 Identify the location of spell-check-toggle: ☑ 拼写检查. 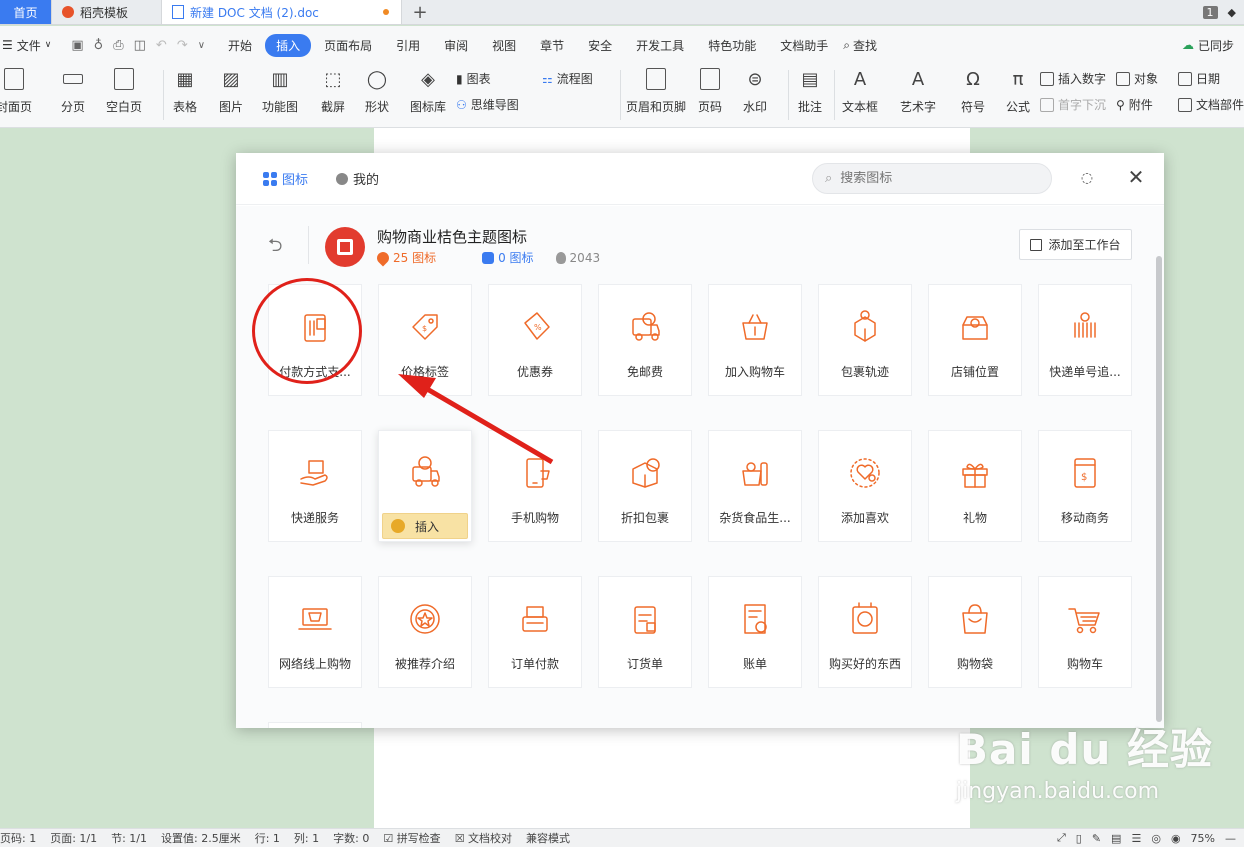
(411, 838).